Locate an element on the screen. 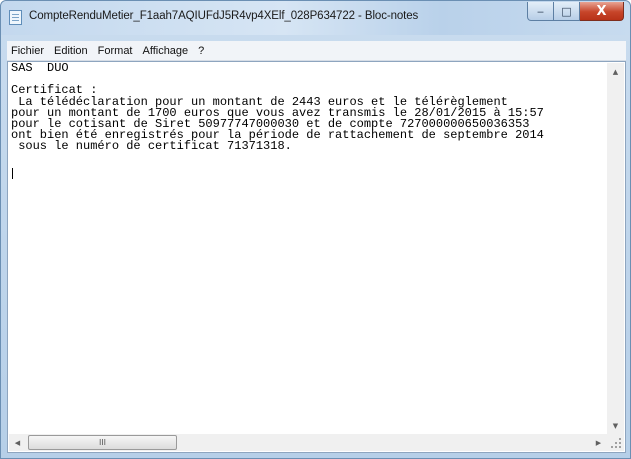 The height and width of the screenshot is (459, 631). menu-fichier: Fichier is located at coordinates (28, 51).